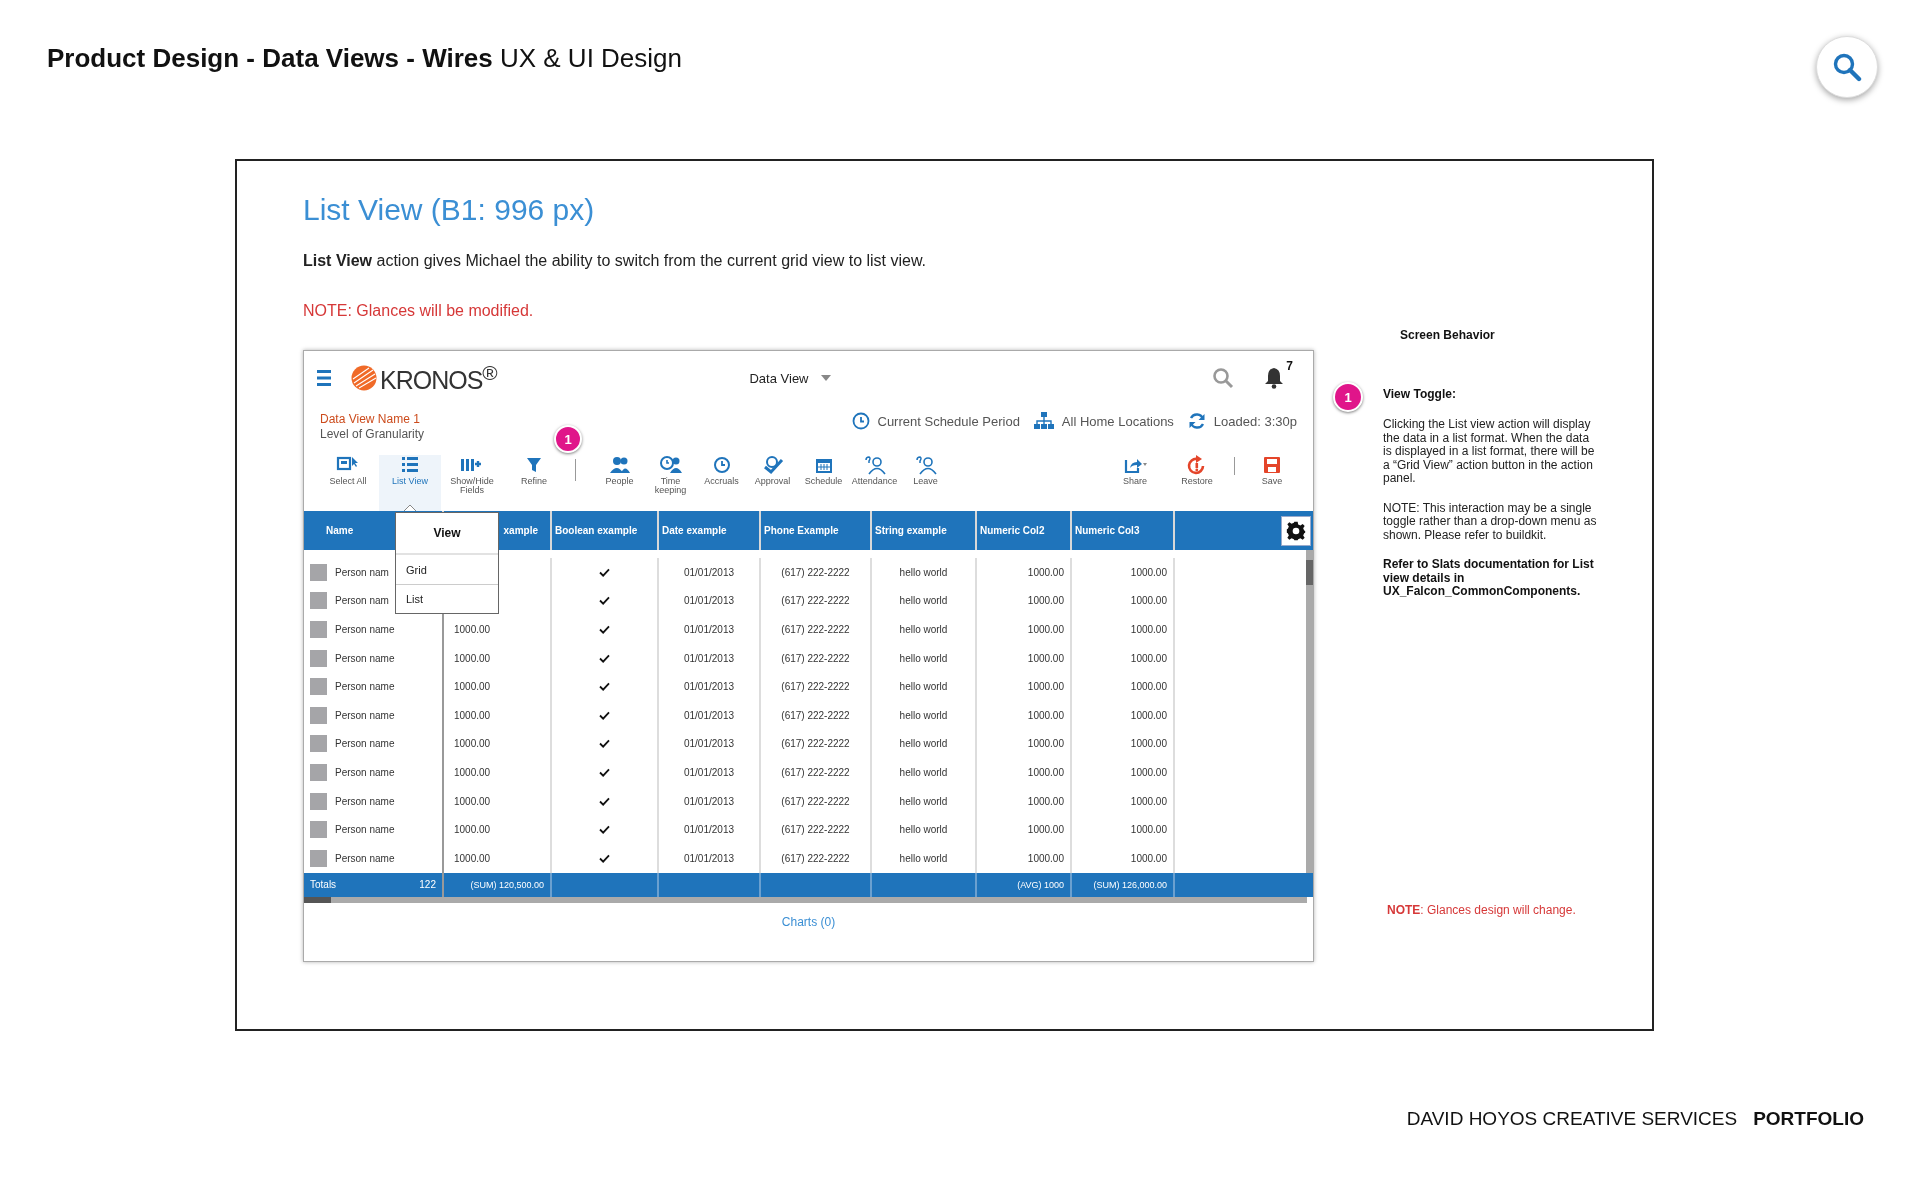  Describe the element at coordinates (615, 261) in the screenshot. I see `slide-description: List View action gives Michael the ability to switch from the current grid view to list view.` at that location.